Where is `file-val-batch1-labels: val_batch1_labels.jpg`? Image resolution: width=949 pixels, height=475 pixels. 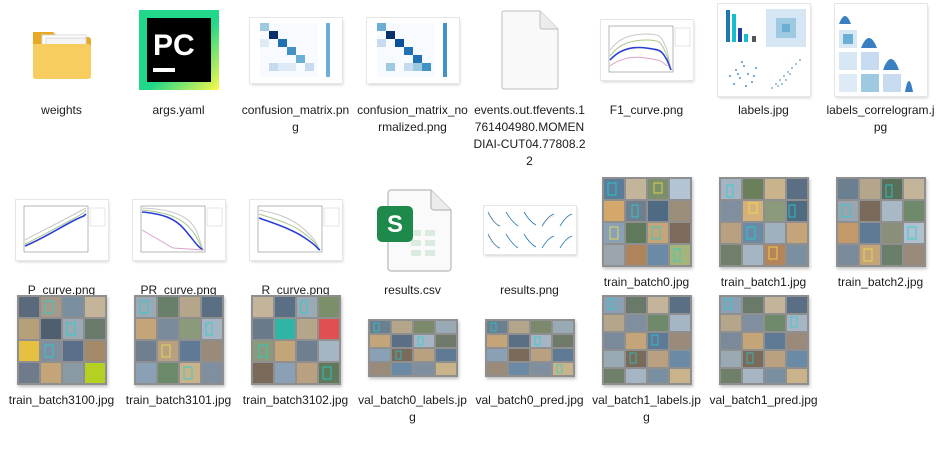
file-val-batch1-labels: val_batch1_labels.jpg is located at coordinates (646, 372).